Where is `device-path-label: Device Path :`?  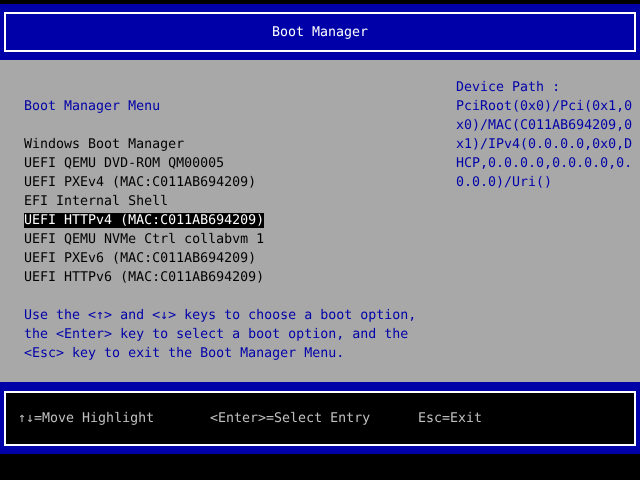
device-path-label: Device Path : is located at coordinates (509, 88).